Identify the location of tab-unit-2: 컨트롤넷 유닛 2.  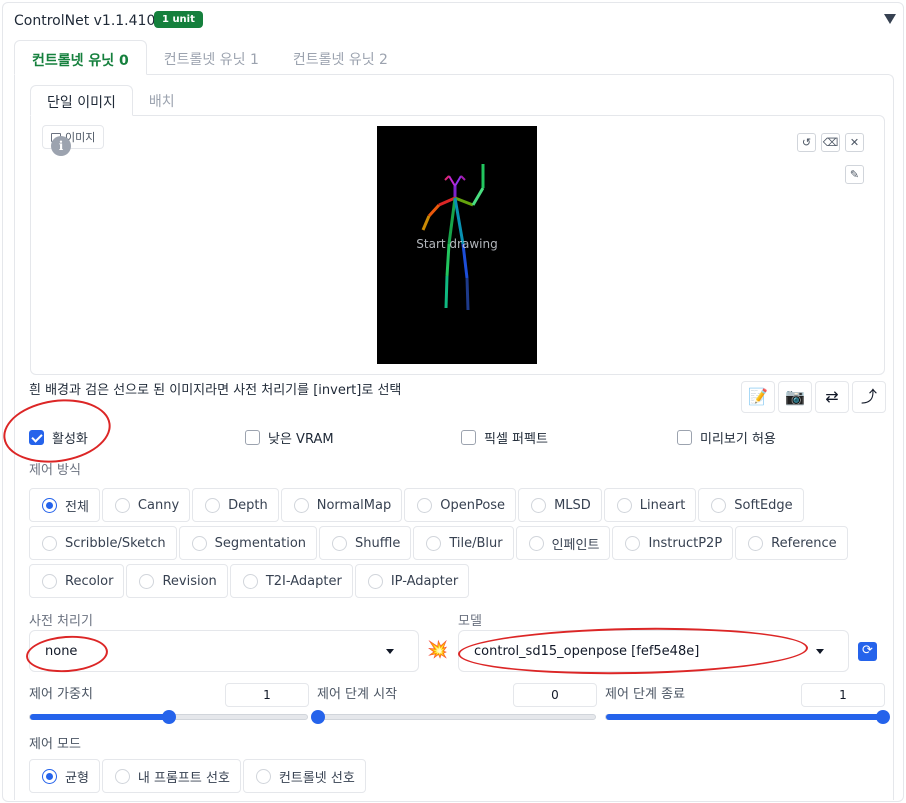
(340, 57).